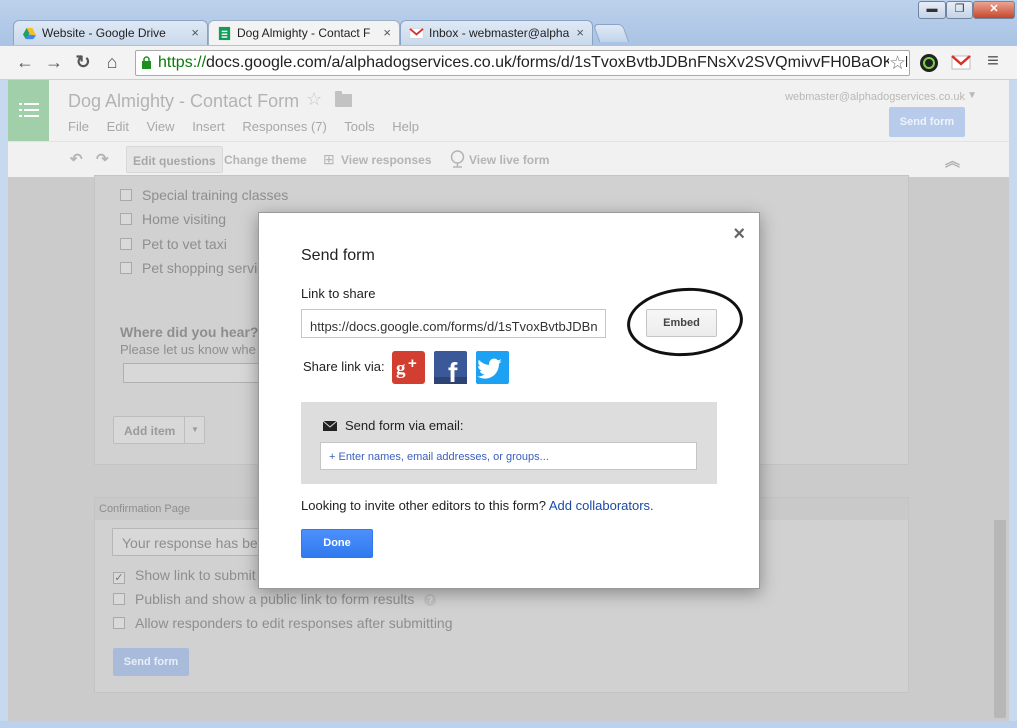 The image size is (1017, 728). Describe the element at coordinates (430, 600) in the screenshot. I see `help-icon: ?` at that location.